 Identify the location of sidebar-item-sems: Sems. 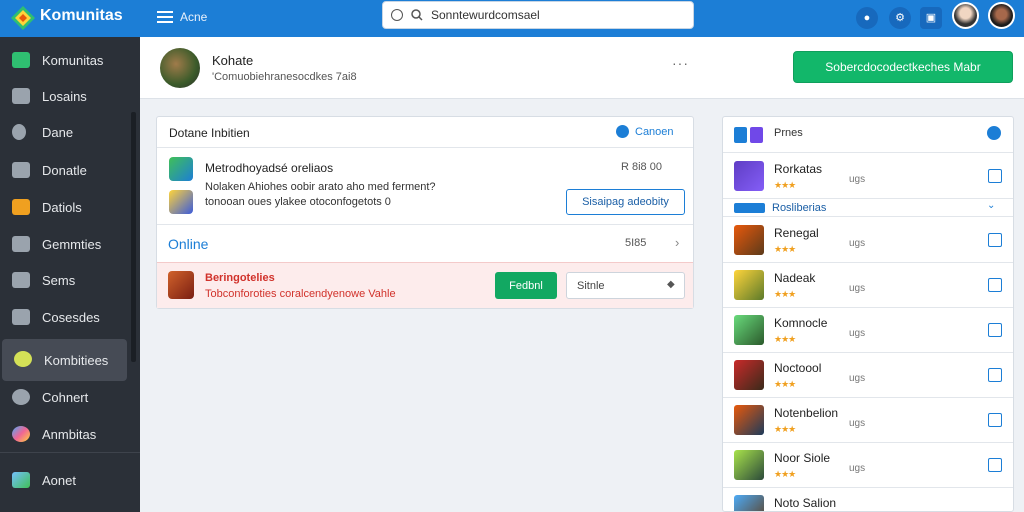
(64, 280).